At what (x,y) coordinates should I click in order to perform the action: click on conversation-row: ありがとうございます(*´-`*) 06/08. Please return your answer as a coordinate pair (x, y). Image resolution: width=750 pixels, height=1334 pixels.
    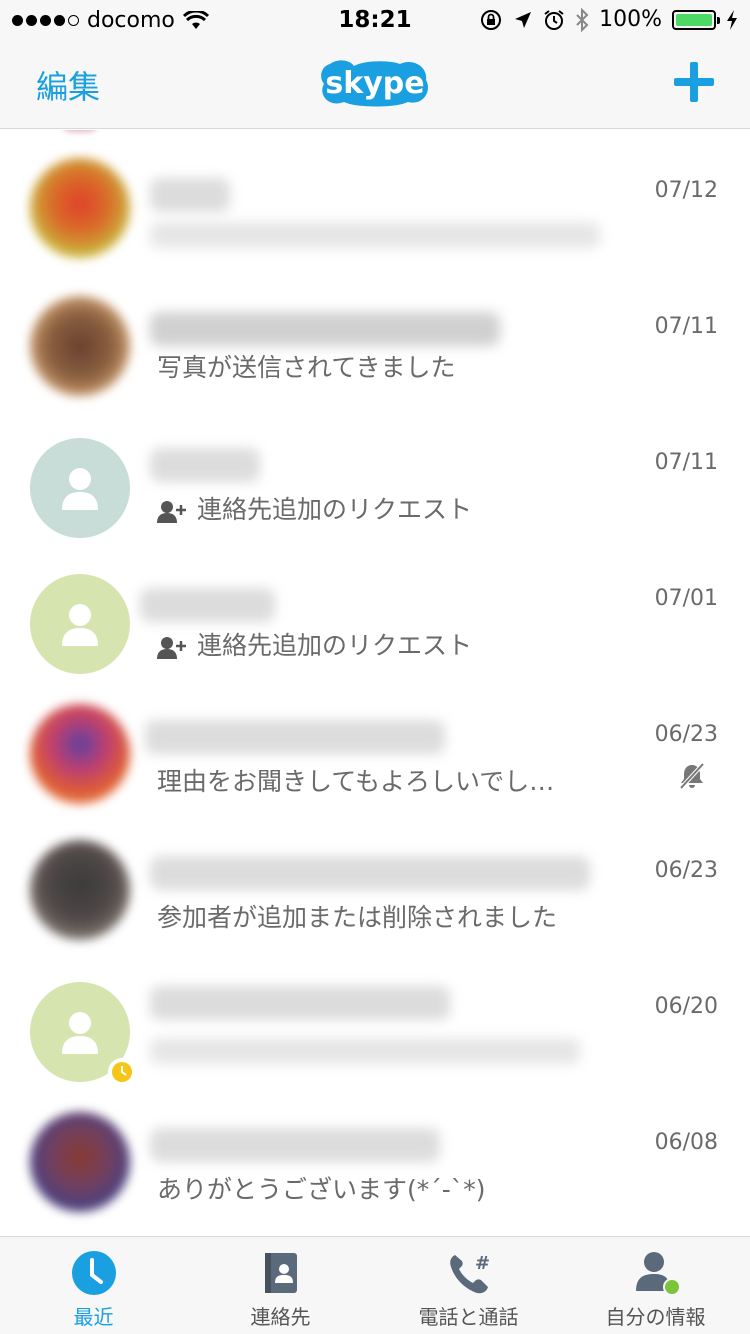
    Looking at the image, I should click on (375, 1150).